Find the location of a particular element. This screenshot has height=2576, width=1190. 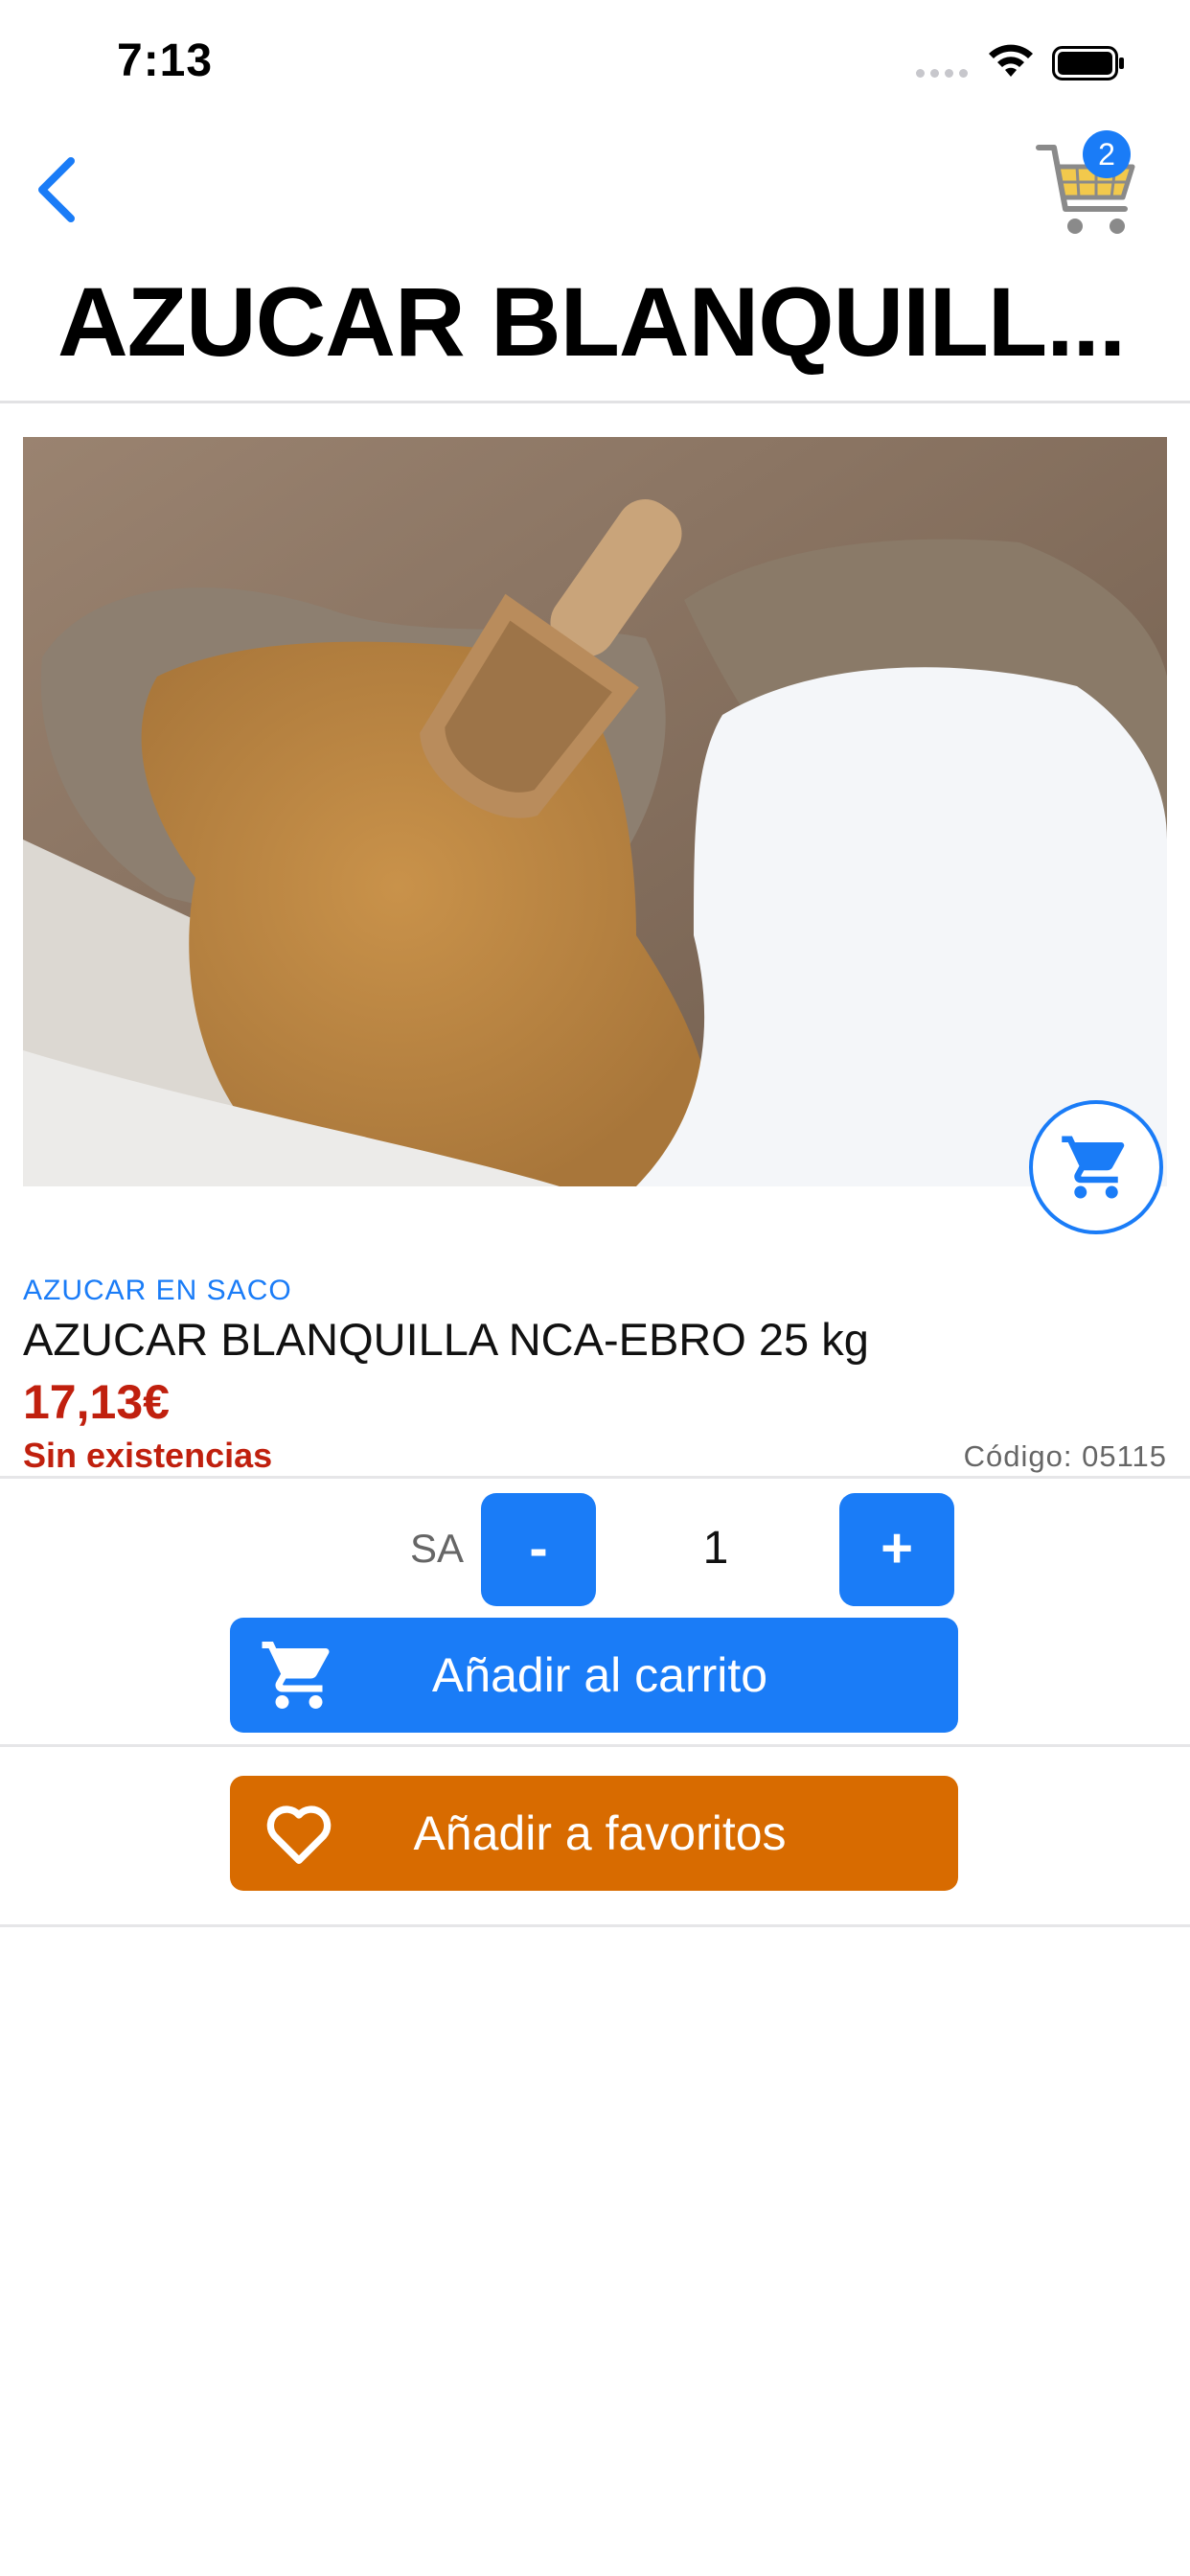

decrease-quantity-button: - is located at coordinates (539, 1549).